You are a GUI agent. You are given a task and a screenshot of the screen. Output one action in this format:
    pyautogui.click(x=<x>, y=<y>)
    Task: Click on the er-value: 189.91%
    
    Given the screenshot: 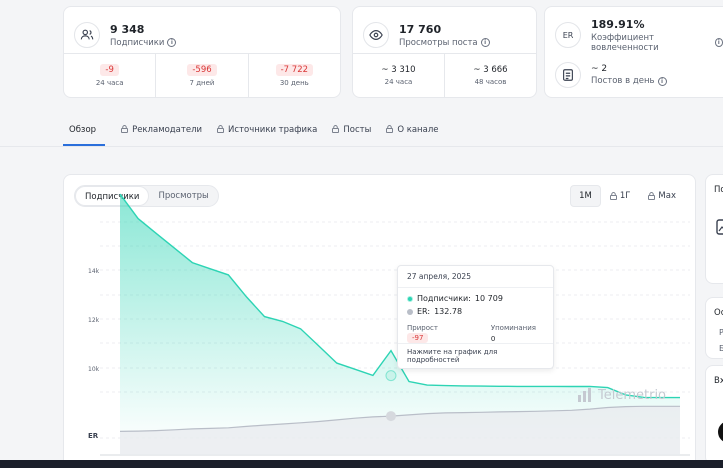 What is the action you would take?
    pyautogui.click(x=618, y=24)
    